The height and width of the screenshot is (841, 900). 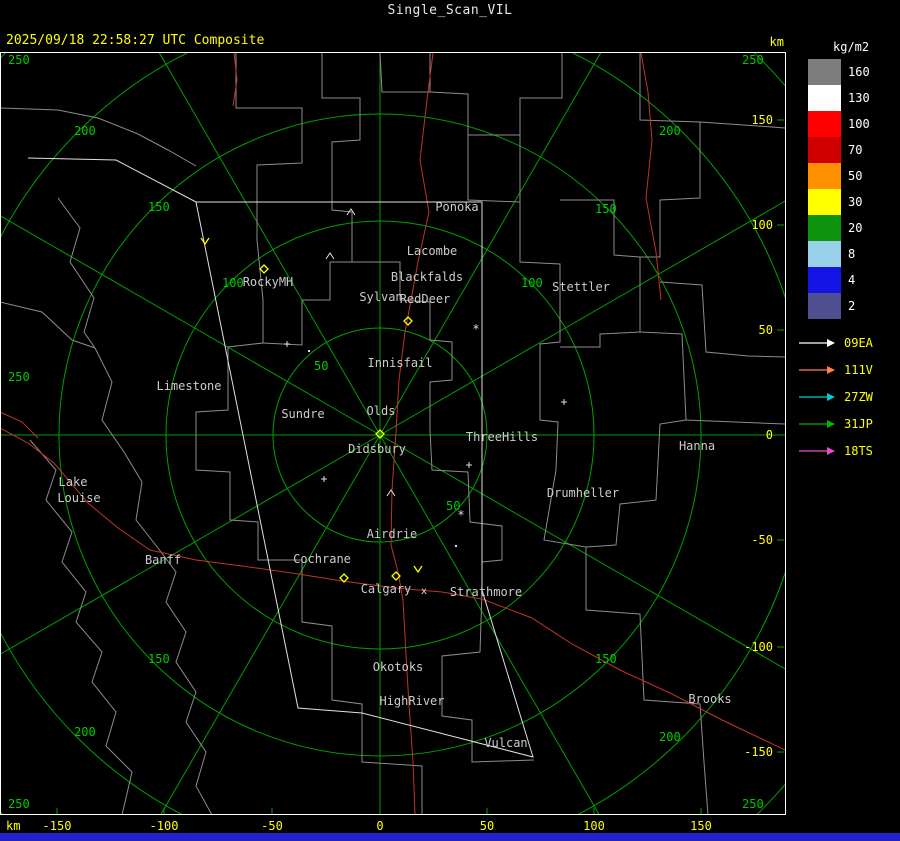 What do you see at coordinates (851, 47) in the screenshot?
I see `legend-unit-label: kg/m2` at bounding box center [851, 47].